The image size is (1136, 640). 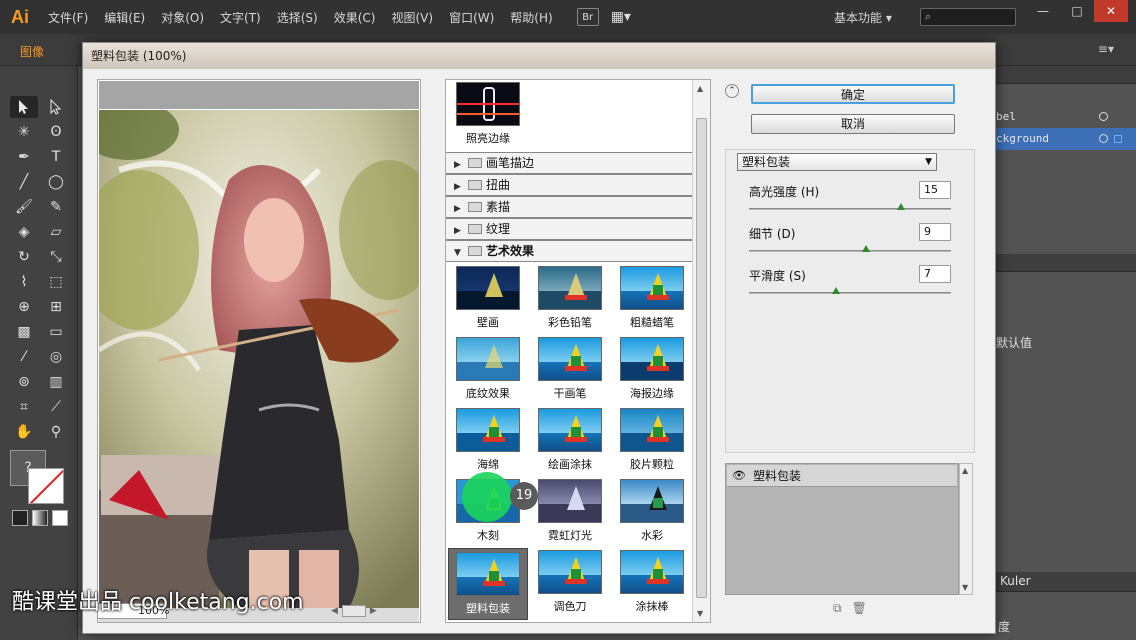 I want to click on folder-texture: ▶ 纹理, so click(x=569, y=229).